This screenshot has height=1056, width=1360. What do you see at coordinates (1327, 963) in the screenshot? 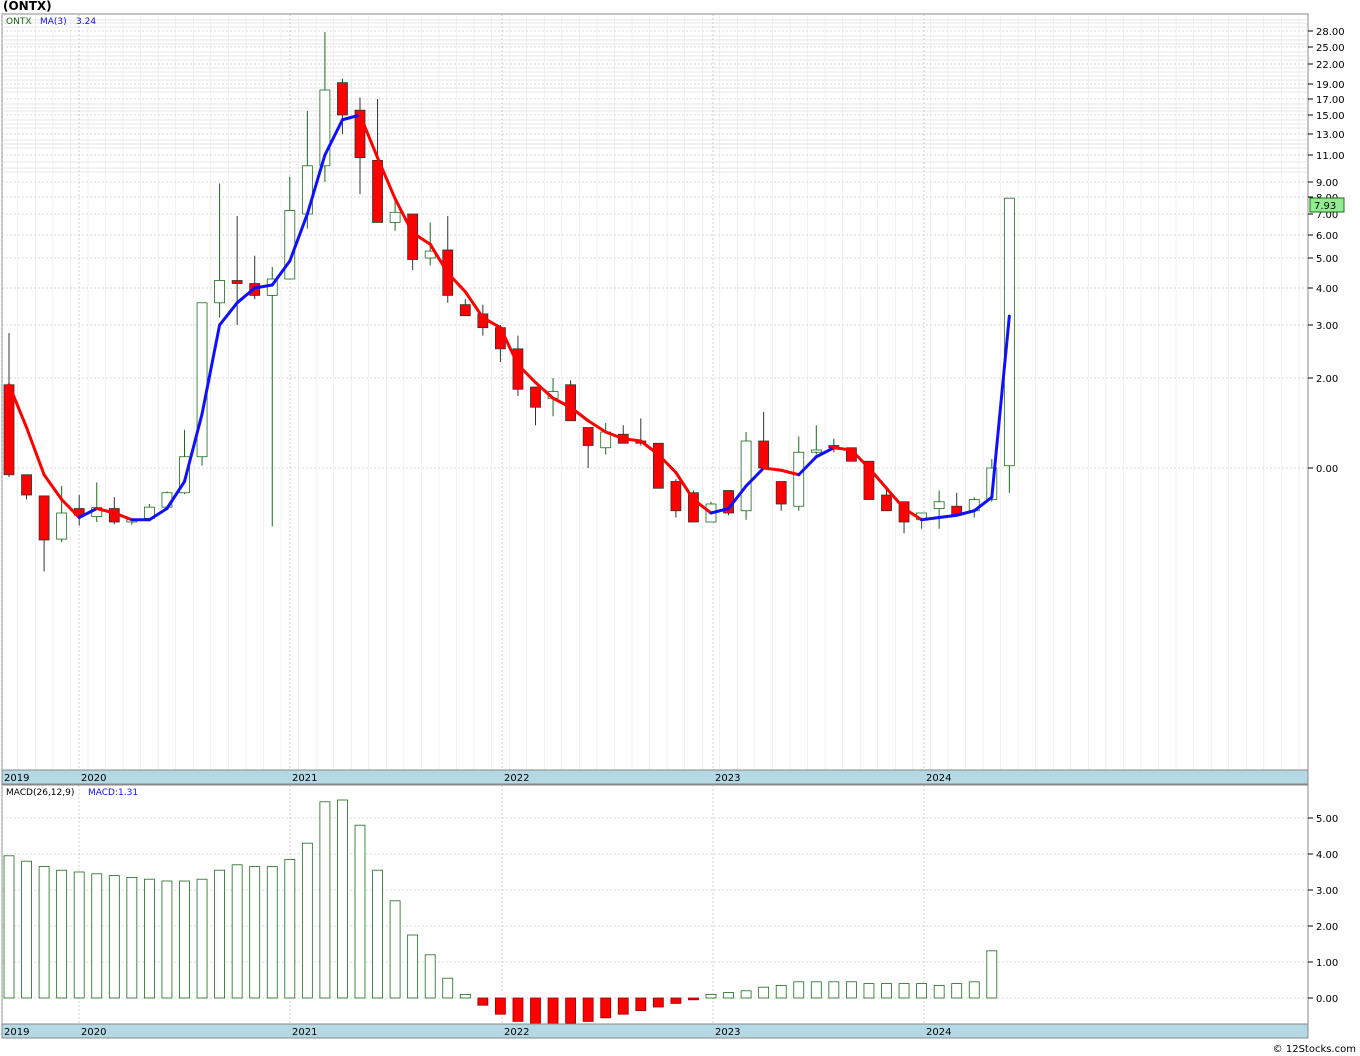
I see `macd-tick-label: 1.00` at bounding box center [1327, 963].